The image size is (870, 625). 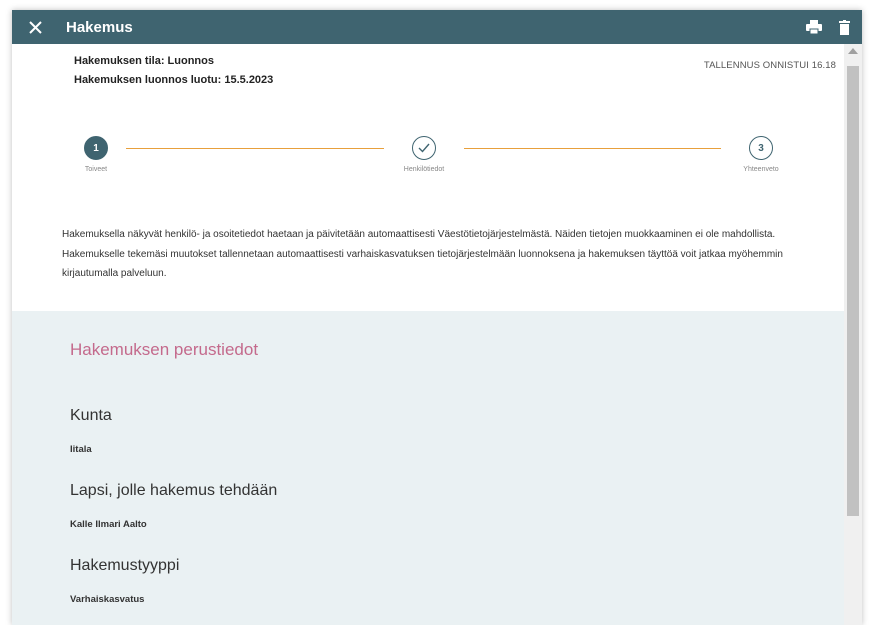 What do you see at coordinates (853, 51) in the screenshot?
I see `scroll-up-arrow-icon` at bounding box center [853, 51].